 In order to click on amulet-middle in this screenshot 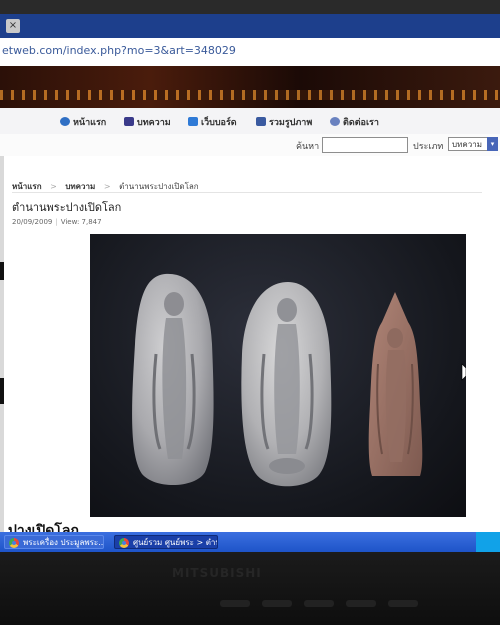, I will do `click(286, 384)`.